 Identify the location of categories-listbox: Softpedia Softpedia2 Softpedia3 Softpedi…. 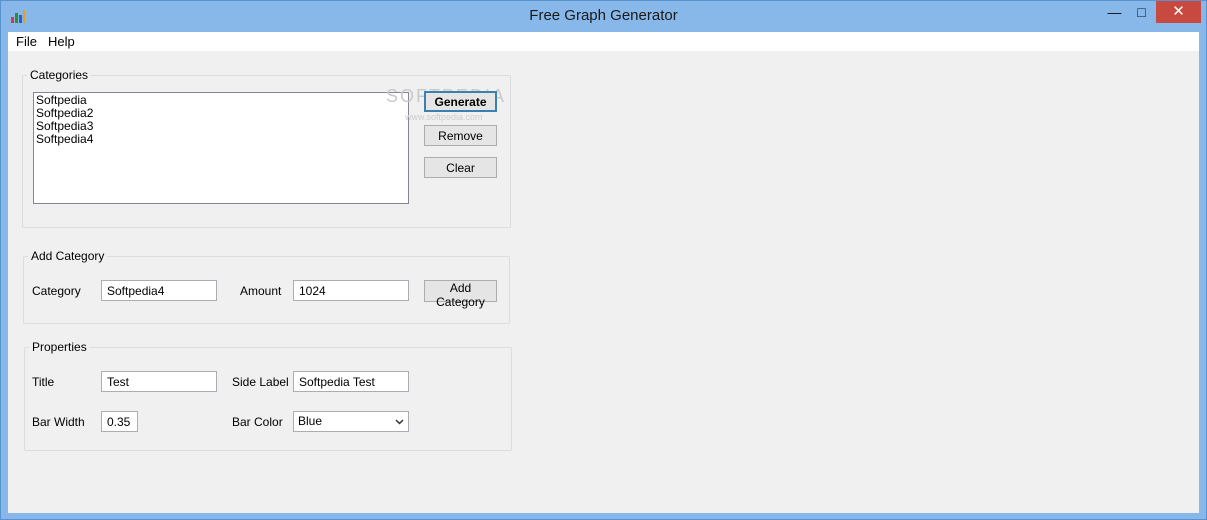
(221, 148).